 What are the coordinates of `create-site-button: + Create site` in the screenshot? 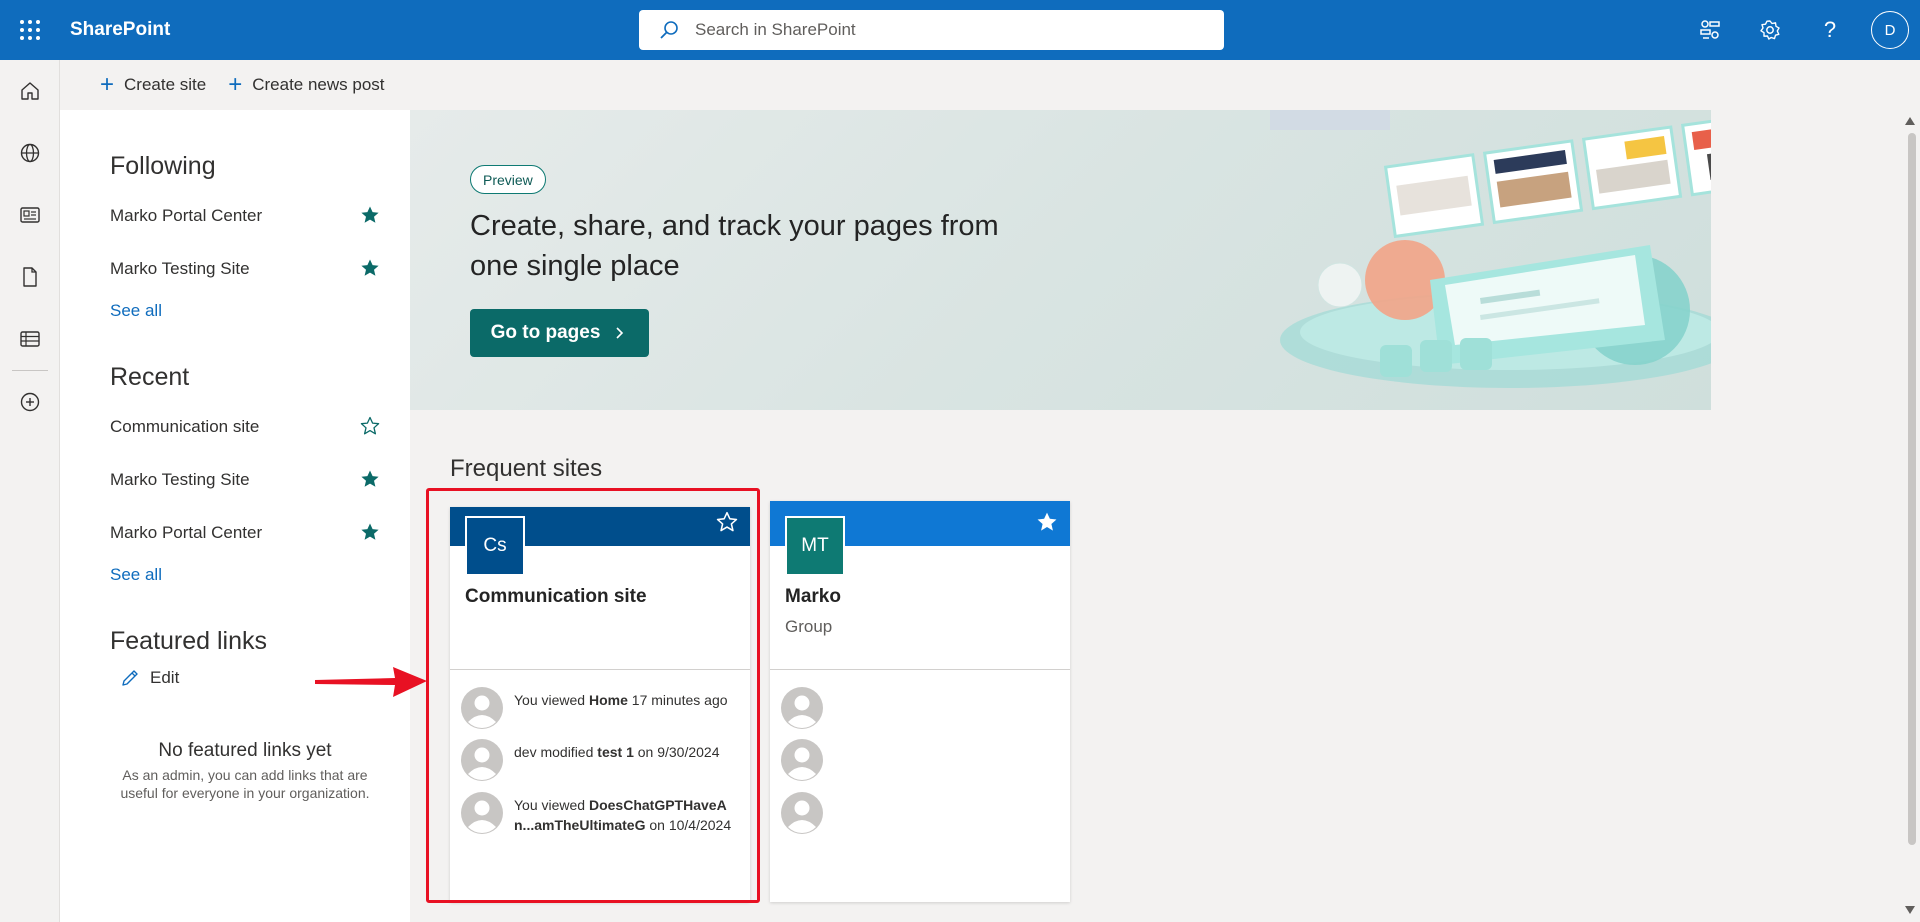 It's located at (153, 85).